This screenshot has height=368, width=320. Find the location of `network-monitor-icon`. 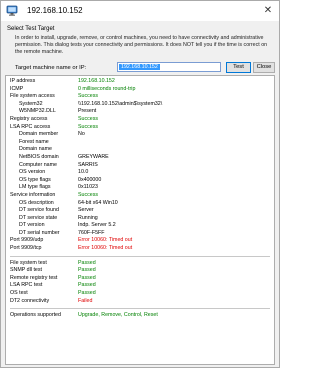

network-monitor-icon is located at coordinates (12, 11).